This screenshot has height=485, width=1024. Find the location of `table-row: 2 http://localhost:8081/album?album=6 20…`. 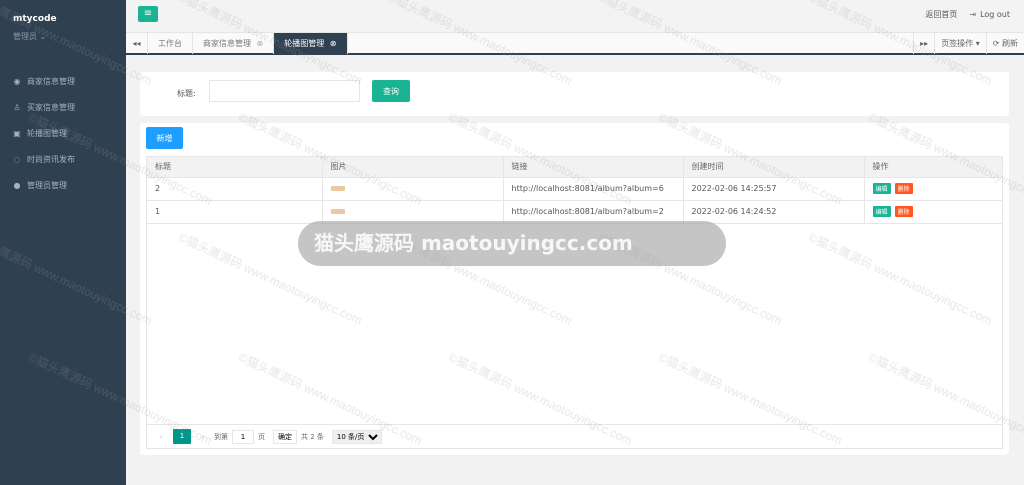

table-row: 2 http://localhost:8081/album?album=6 20… is located at coordinates (574, 189).